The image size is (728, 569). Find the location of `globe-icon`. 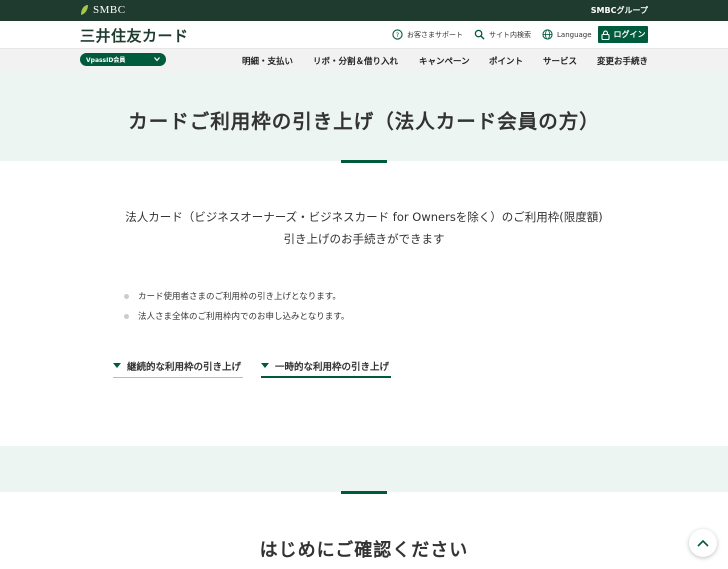

globe-icon is located at coordinates (547, 34).